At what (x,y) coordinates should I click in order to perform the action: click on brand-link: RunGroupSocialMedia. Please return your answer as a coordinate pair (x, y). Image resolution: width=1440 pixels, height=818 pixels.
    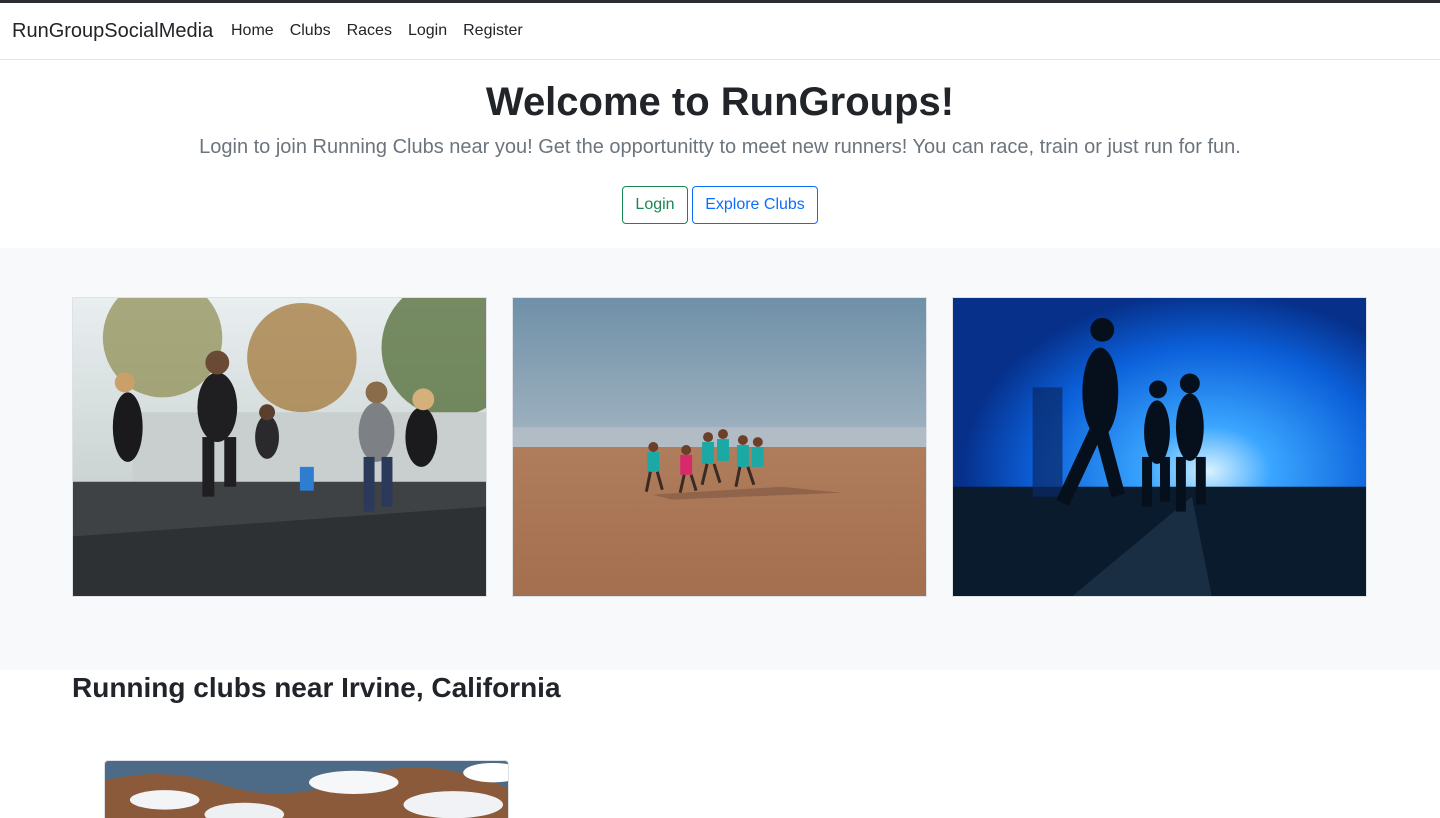
    Looking at the image, I should click on (112, 31).